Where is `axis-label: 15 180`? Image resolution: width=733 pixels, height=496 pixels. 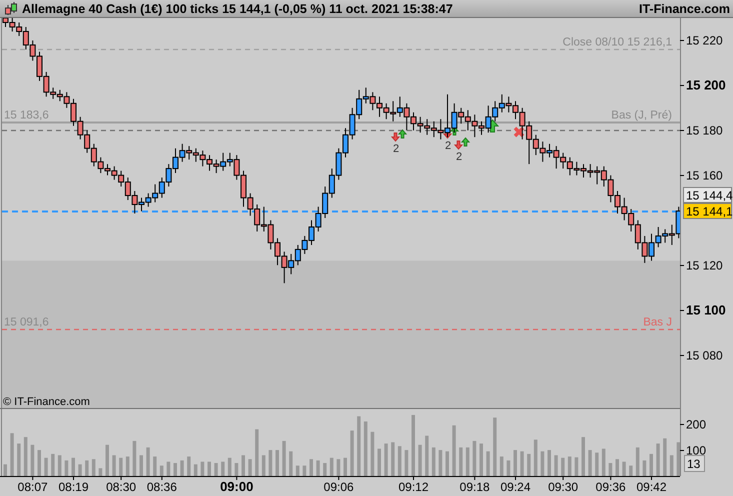
axis-label: 15 180 is located at coordinates (704, 131).